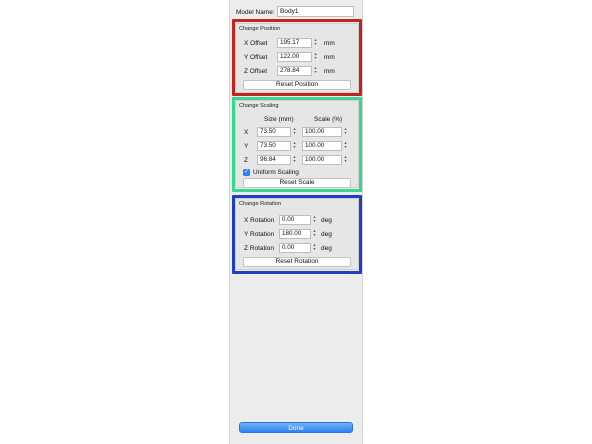 This screenshot has height=444, width=592. Describe the element at coordinates (276, 172) in the screenshot. I see `uniform-scaling-label: Uniform Scaling` at that location.